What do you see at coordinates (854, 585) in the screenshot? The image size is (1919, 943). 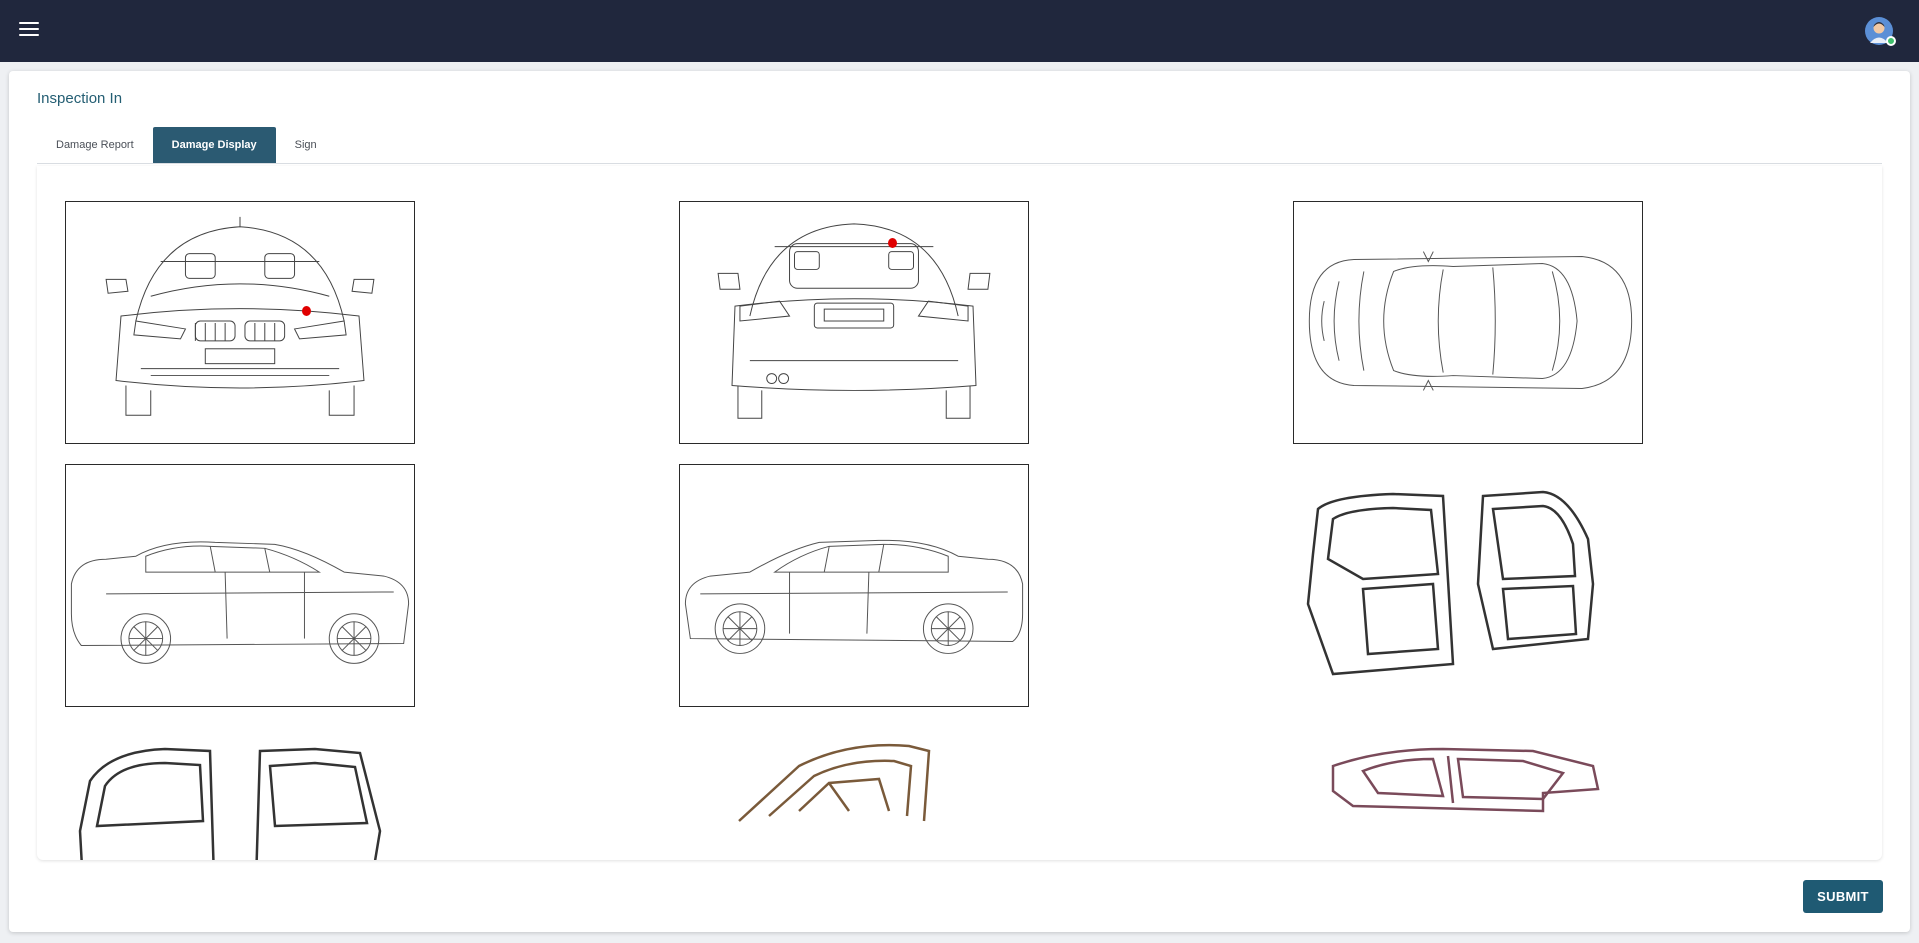 I see `car-right-side-view-diagram` at bounding box center [854, 585].